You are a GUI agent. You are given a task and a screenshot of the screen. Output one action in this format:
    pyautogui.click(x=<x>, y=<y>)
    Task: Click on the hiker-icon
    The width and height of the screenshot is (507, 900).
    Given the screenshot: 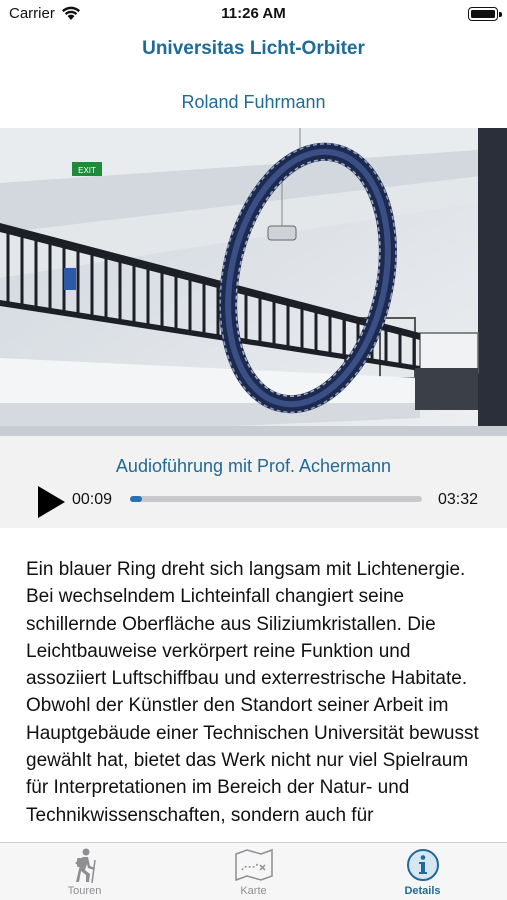 What is the action you would take?
    pyautogui.click(x=85, y=866)
    